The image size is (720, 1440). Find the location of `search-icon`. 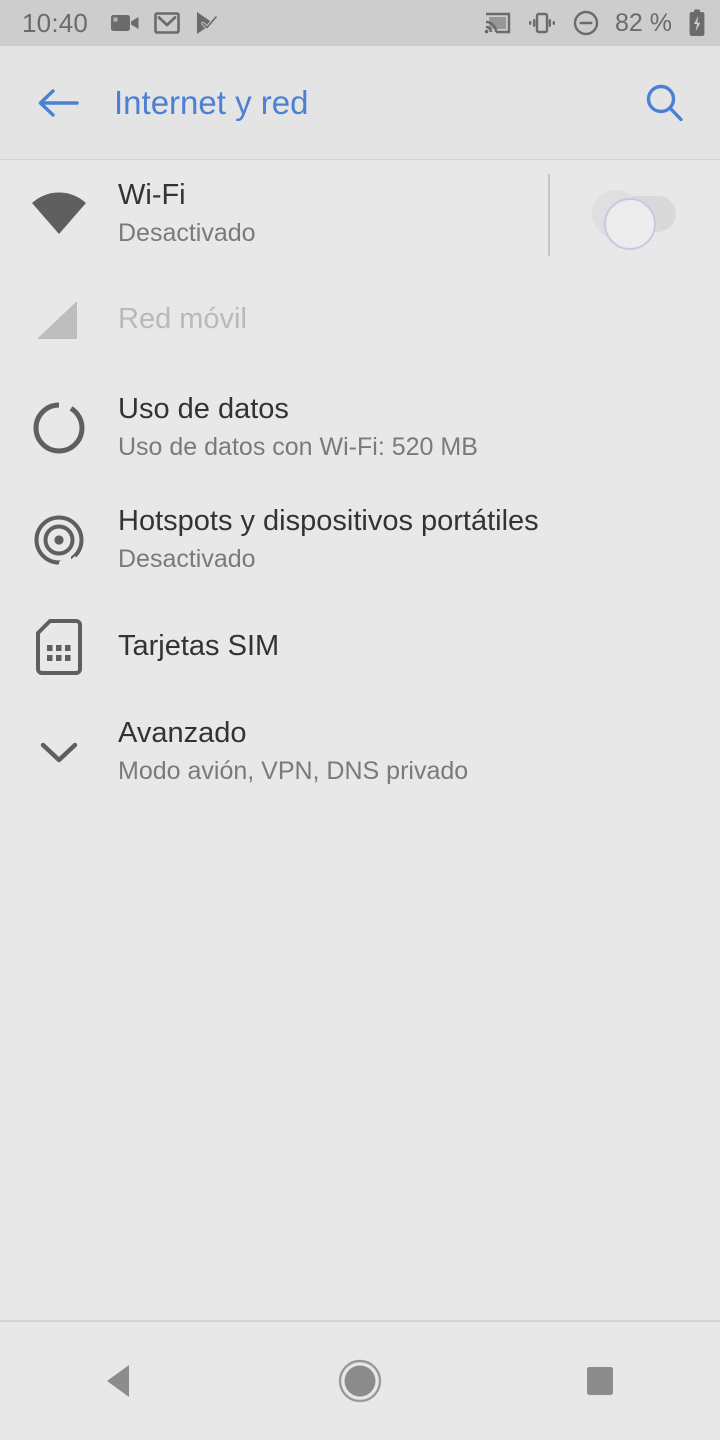

search-icon is located at coordinates (664, 103).